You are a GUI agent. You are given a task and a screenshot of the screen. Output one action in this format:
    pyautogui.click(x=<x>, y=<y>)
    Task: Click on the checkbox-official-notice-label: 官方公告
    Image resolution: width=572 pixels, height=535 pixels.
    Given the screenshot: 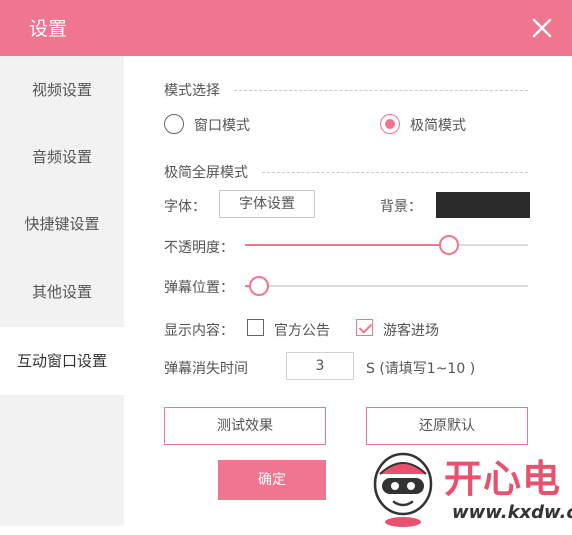 What is the action you would take?
    pyautogui.click(x=302, y=331)
    